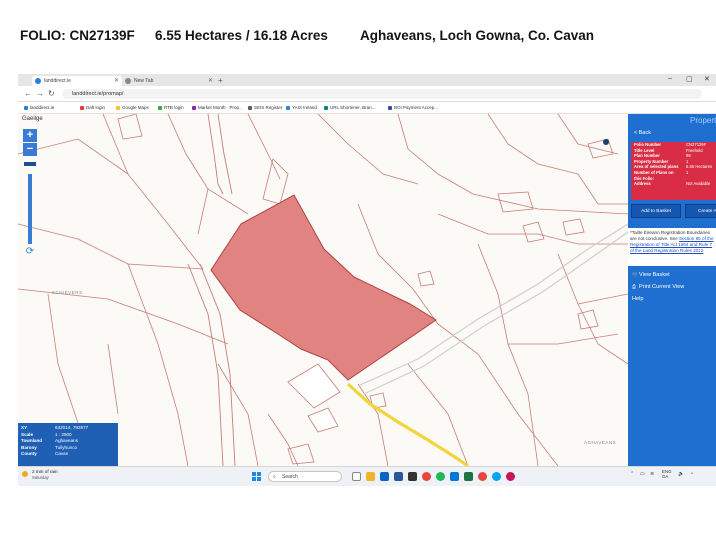  What do you see at coordinates (632, 474) in the screenshot?
I see `chevron-up-icon: ⌃` at bounding box center [632, 474].